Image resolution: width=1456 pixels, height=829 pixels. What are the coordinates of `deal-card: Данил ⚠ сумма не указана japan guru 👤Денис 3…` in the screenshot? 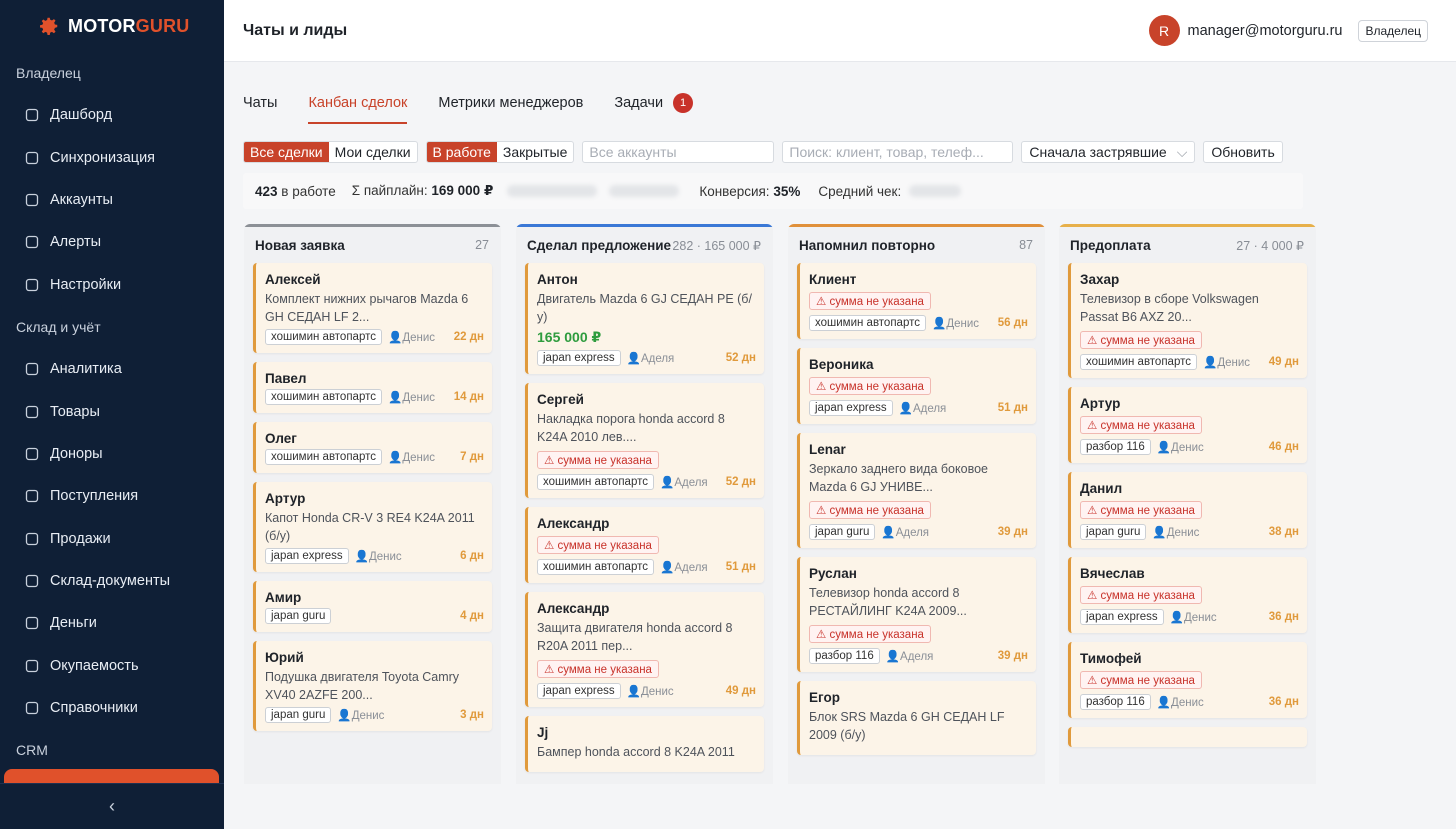 It's located at (1187, 510).